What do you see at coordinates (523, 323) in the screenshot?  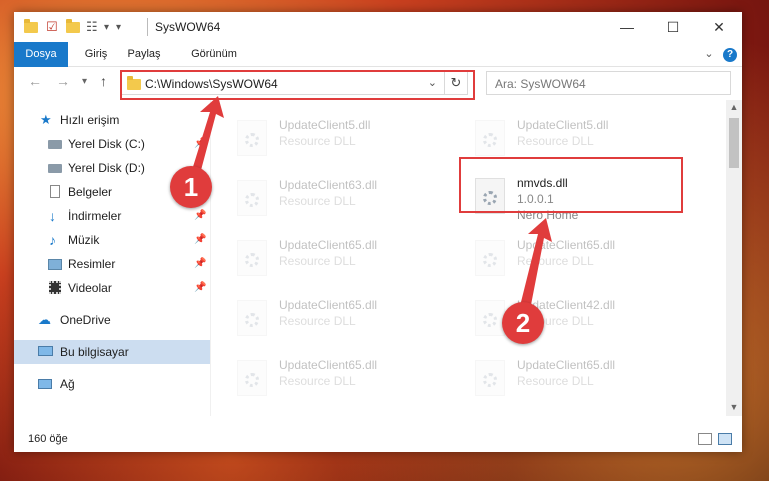 I see `step-badge-2: 2` at bounding box center [523, 323].